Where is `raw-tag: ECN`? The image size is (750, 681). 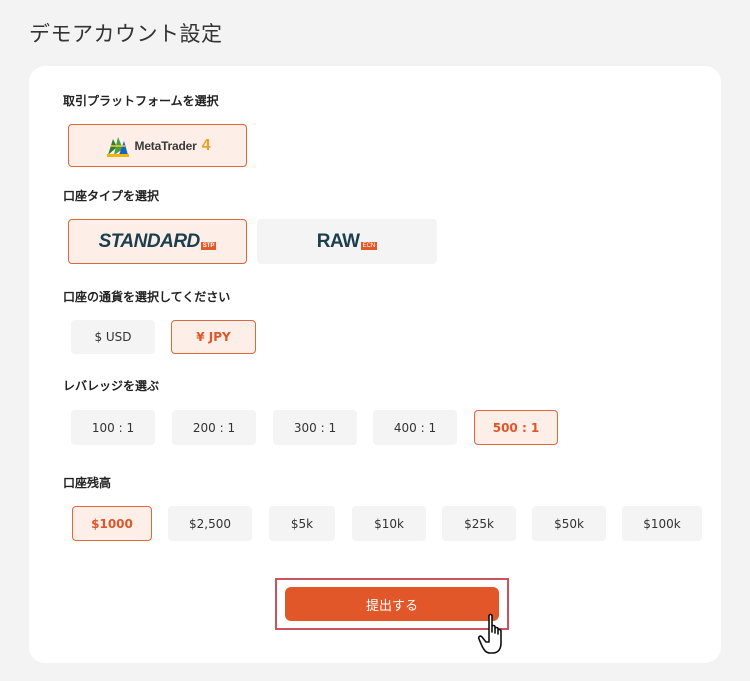
raw-tag: ECN is located at coordinates (369, 245).